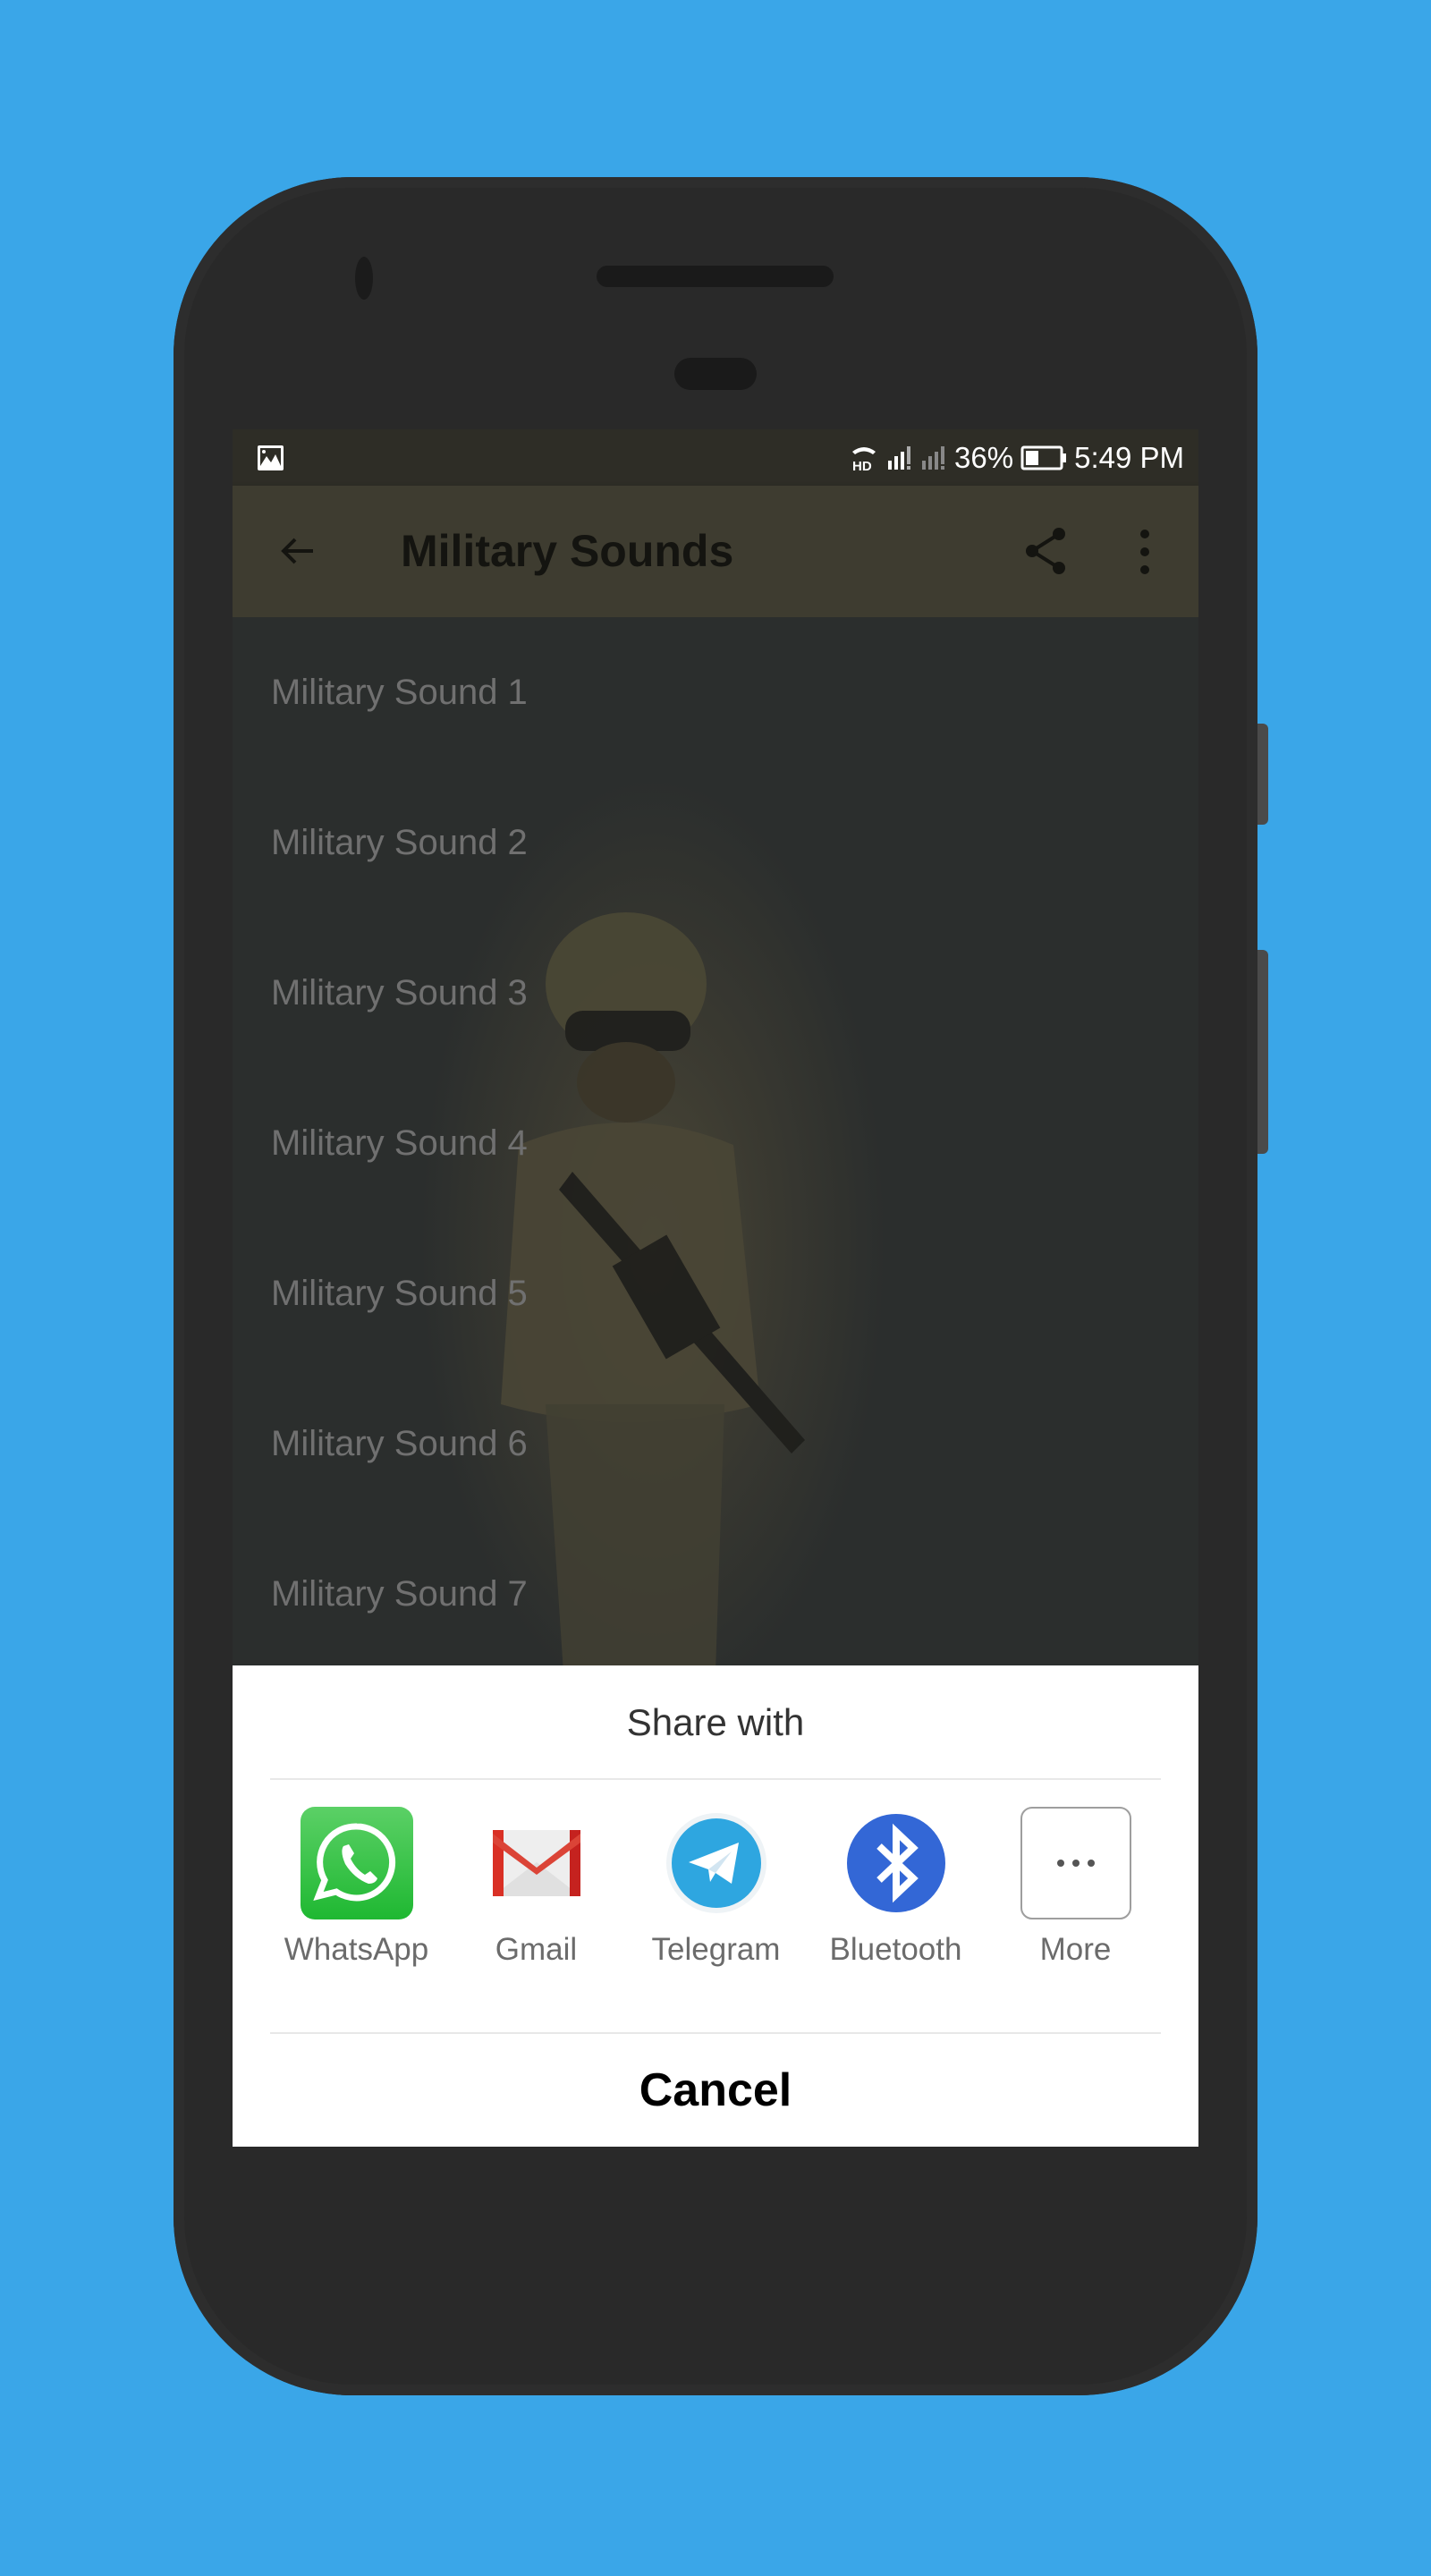 Image resolution: width=1431 pixels, height=2576 pixels. I want to click on gmail-icon, so click(536, 1863).